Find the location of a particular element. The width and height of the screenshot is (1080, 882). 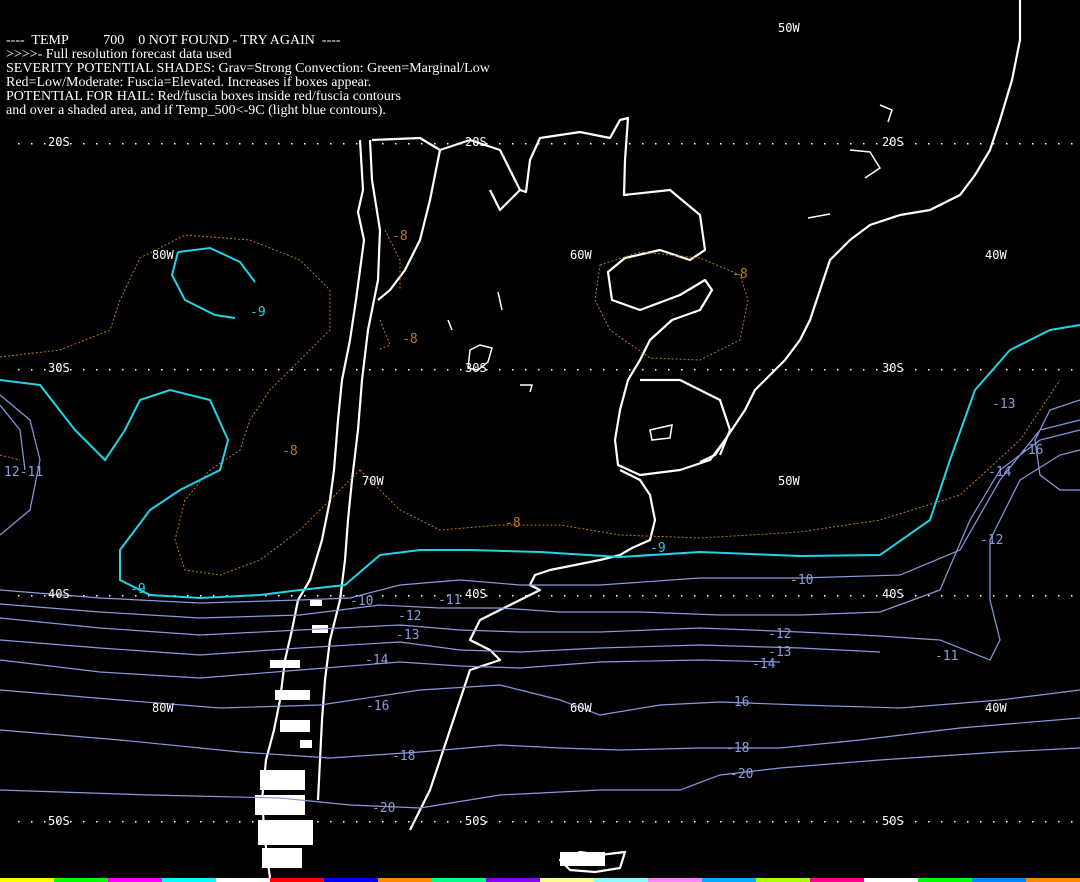

color-strip is located at coordinates (540, 880).